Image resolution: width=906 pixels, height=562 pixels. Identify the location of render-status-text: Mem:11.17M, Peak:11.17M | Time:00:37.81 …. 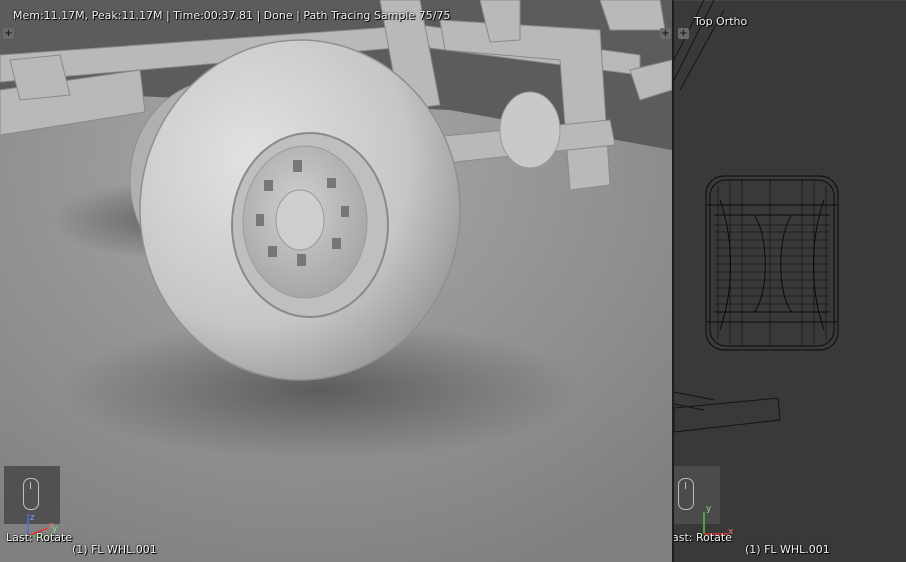
(232, 15).